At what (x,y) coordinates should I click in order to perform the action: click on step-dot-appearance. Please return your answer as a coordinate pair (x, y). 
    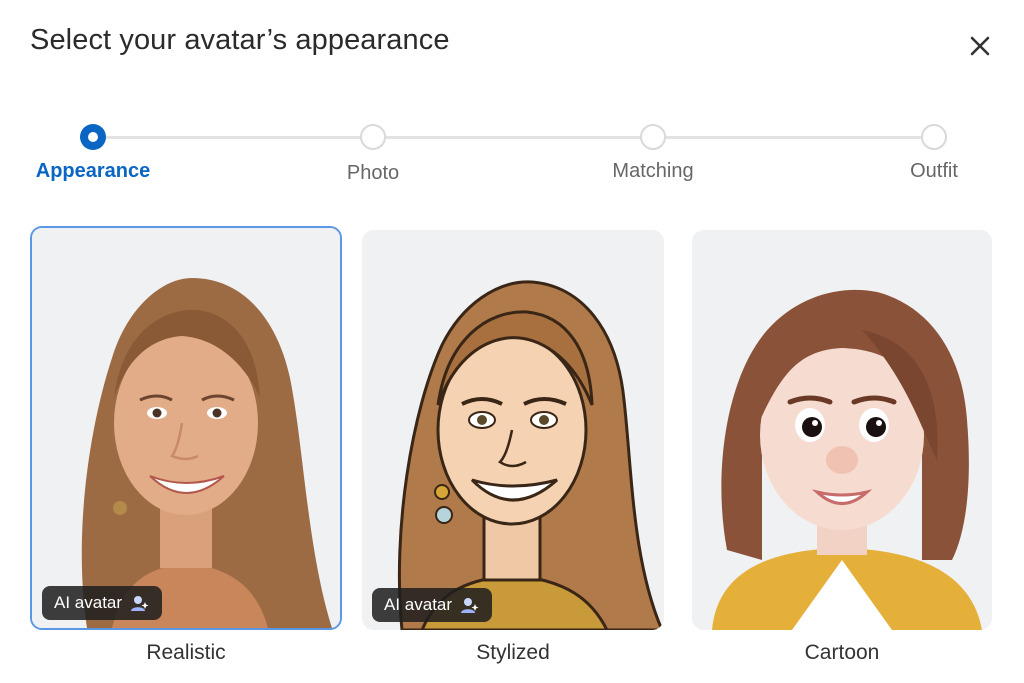
    Looking at the image, I should click on (93, 137).